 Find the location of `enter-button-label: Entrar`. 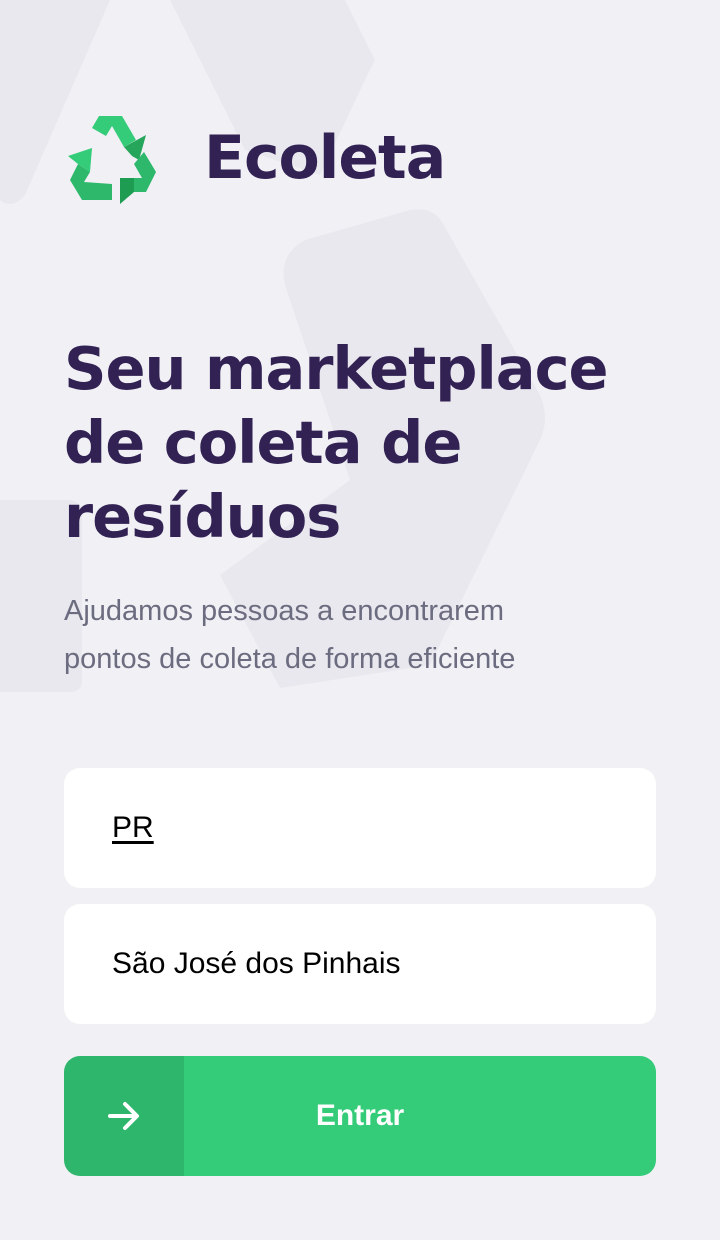

enter-button-label: Entrar is located at coordinates (360, 1115).